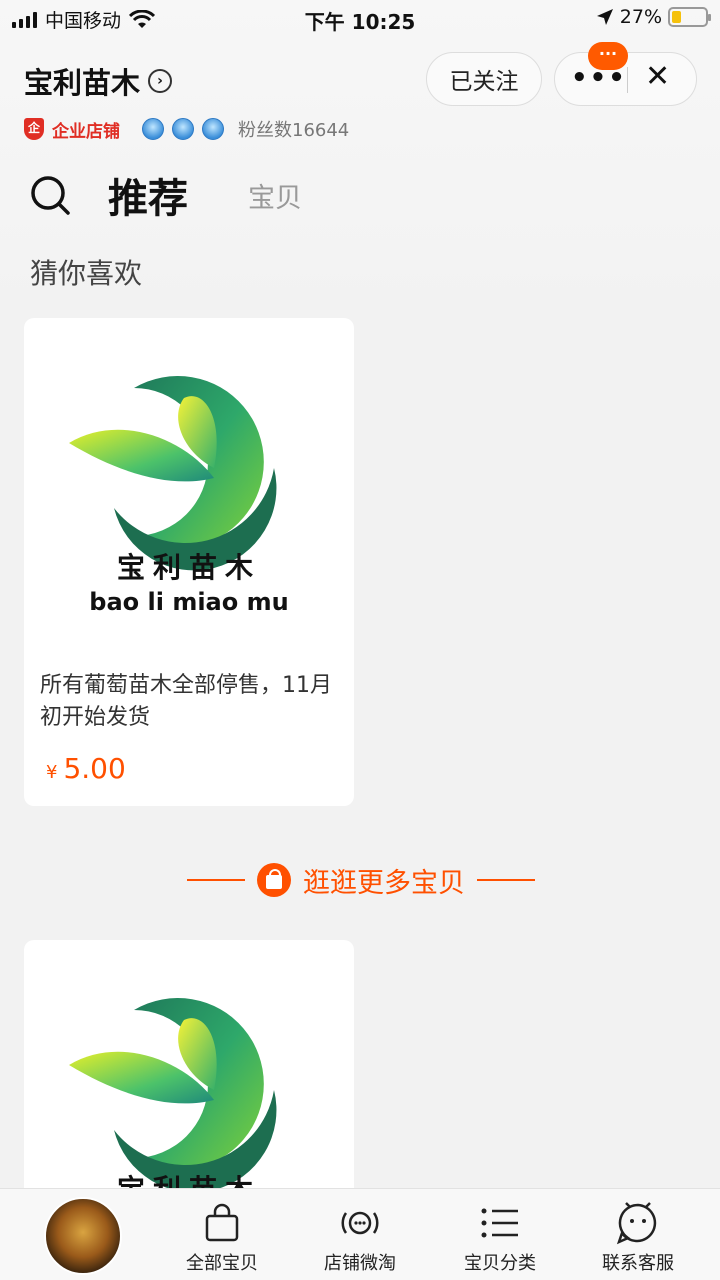 The width and height of the screenshot is (720, 1280). I want to click on notification-badge: ···, so click(608, 56).